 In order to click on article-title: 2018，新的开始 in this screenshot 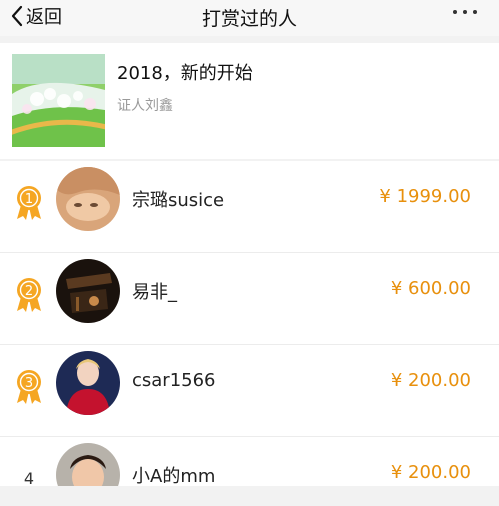, I will do `click(185, 73)`.